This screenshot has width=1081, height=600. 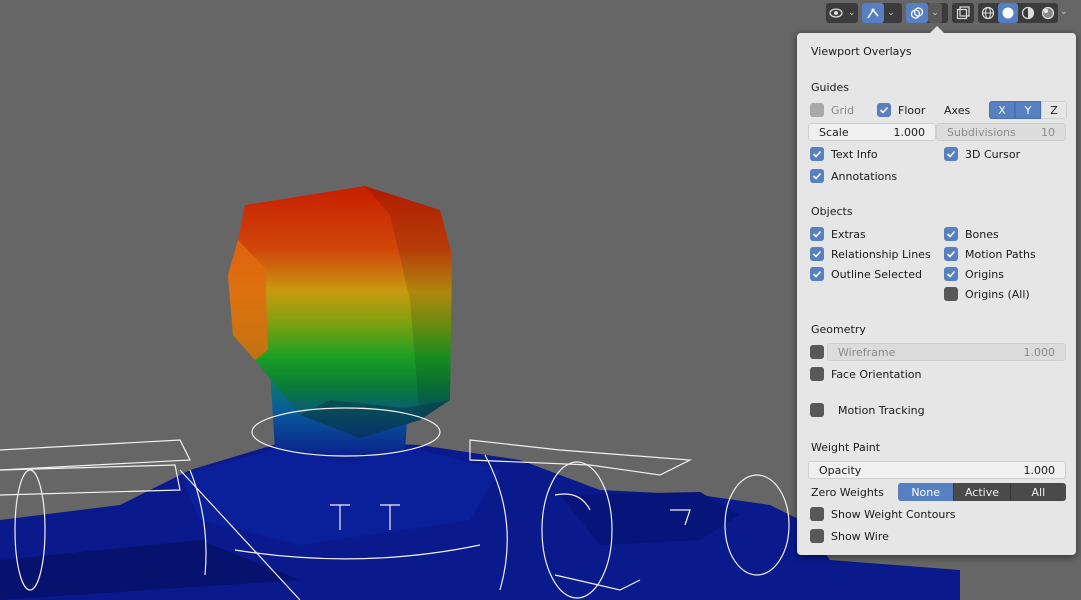 I want to click on show-weight-contours-checkbox-row: Show Weight Contours, so click(x=883, y=514).